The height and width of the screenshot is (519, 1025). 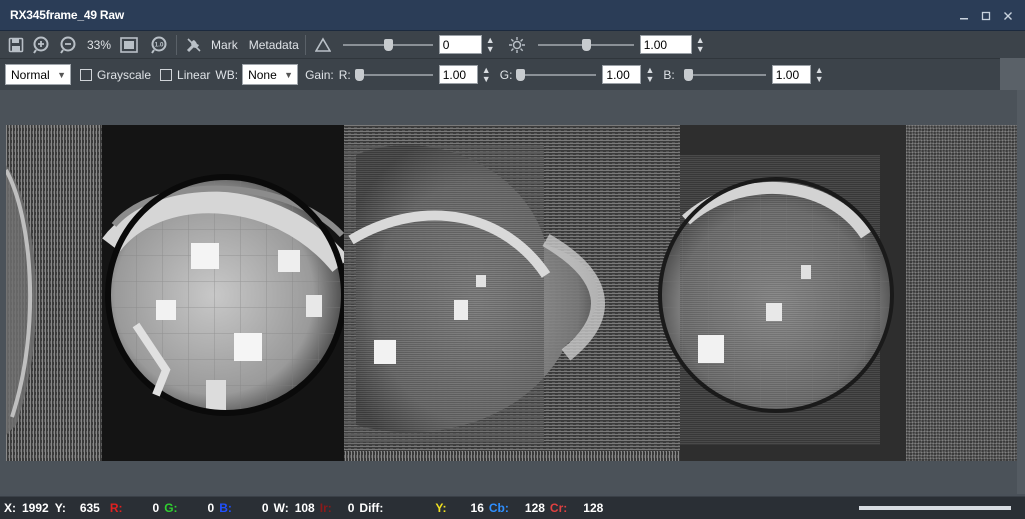 I want to click on brightness-sun-icon, so click(x=517, y=45).